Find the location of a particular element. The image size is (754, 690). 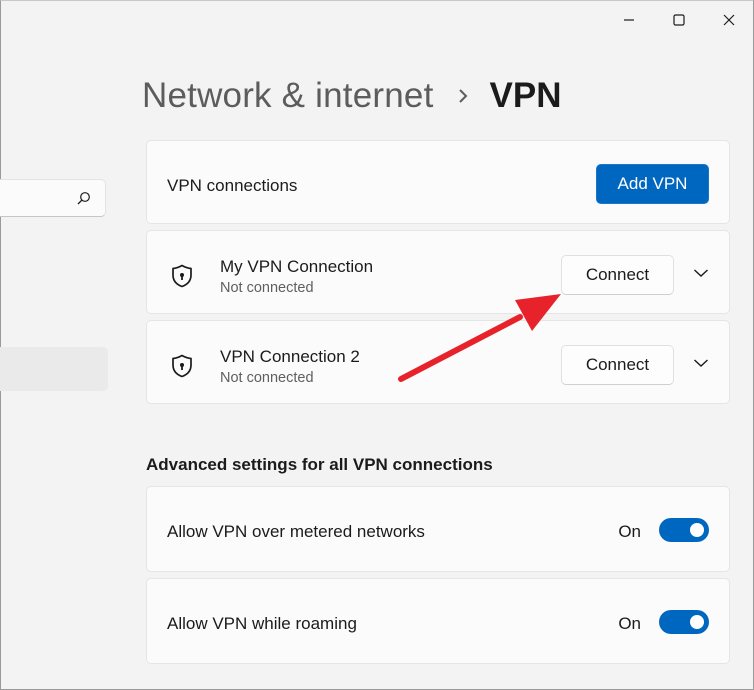

setting-label: Allow VPN over metered networks is located at coordinates (296, 531).